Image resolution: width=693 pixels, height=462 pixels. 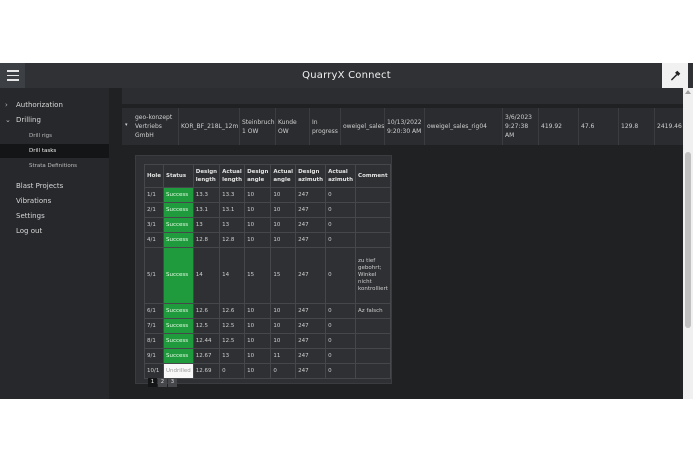 I want to click on sidebar-item-authorization: › Authorization, so click(x=54, y=105).